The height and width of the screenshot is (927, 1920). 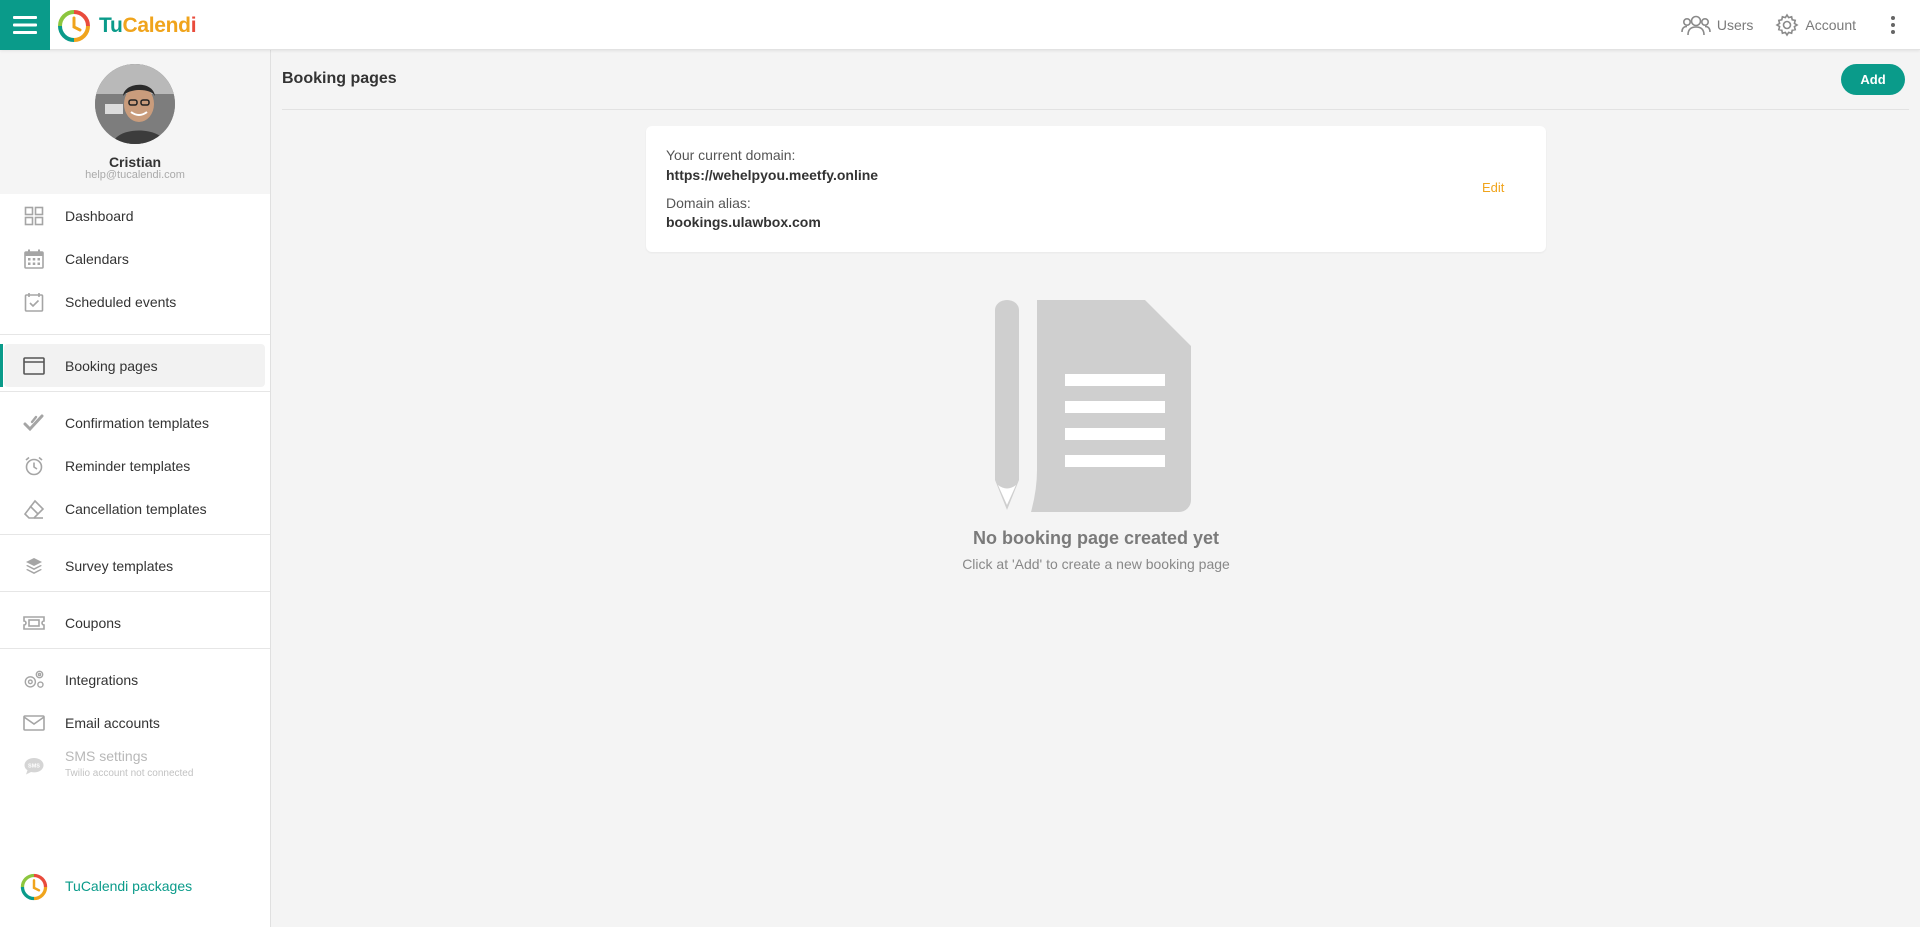 What do you see at coordinates (1873, 79) in the screenshot?
I see `add-button: Add` at bounding box center [1873, 79].